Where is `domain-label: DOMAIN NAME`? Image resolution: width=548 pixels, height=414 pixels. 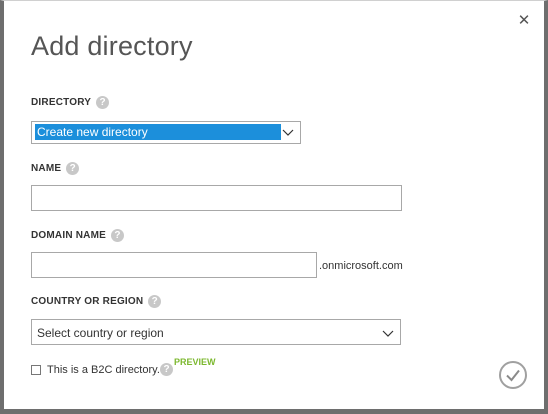
domain-label: DOMAIN NAME is located at coordinates (68, 235).